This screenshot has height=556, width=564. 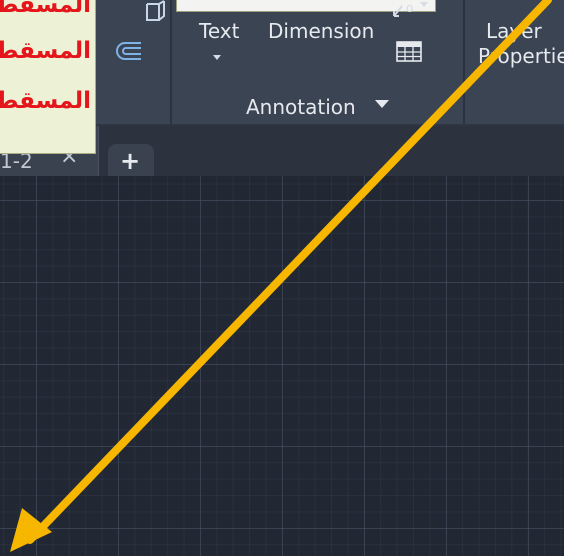 I want to click on layer-properties-button: Layer, so click(x=514, y=31).